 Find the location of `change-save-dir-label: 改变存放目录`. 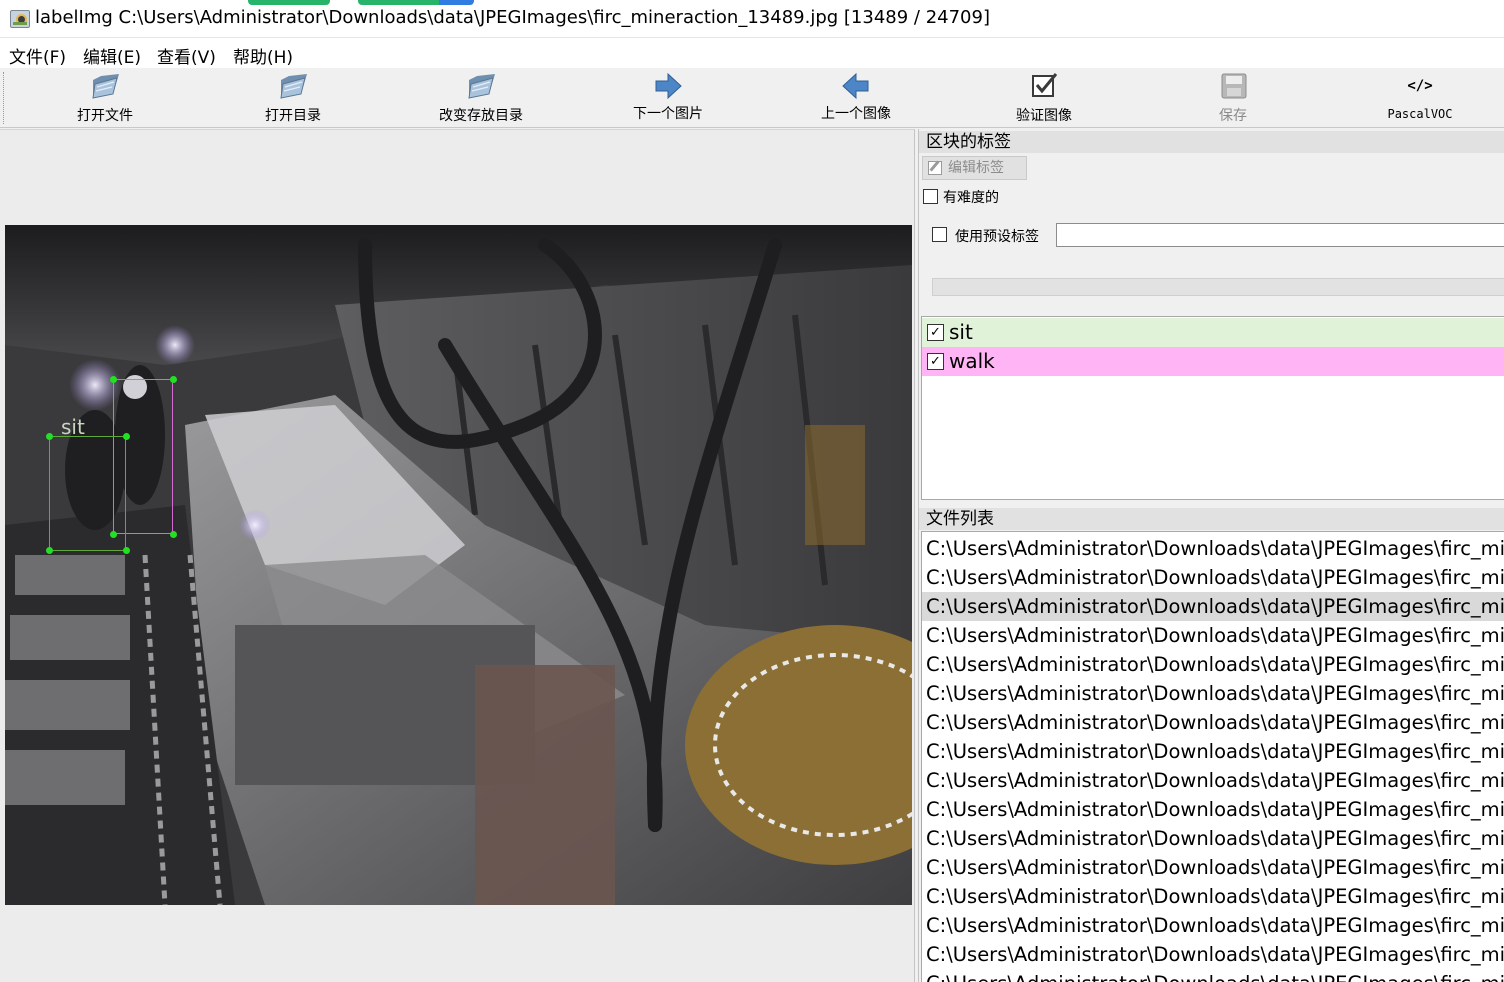

change-save-dir-label: 改变存放目录 is located at coordinates (481, 116).